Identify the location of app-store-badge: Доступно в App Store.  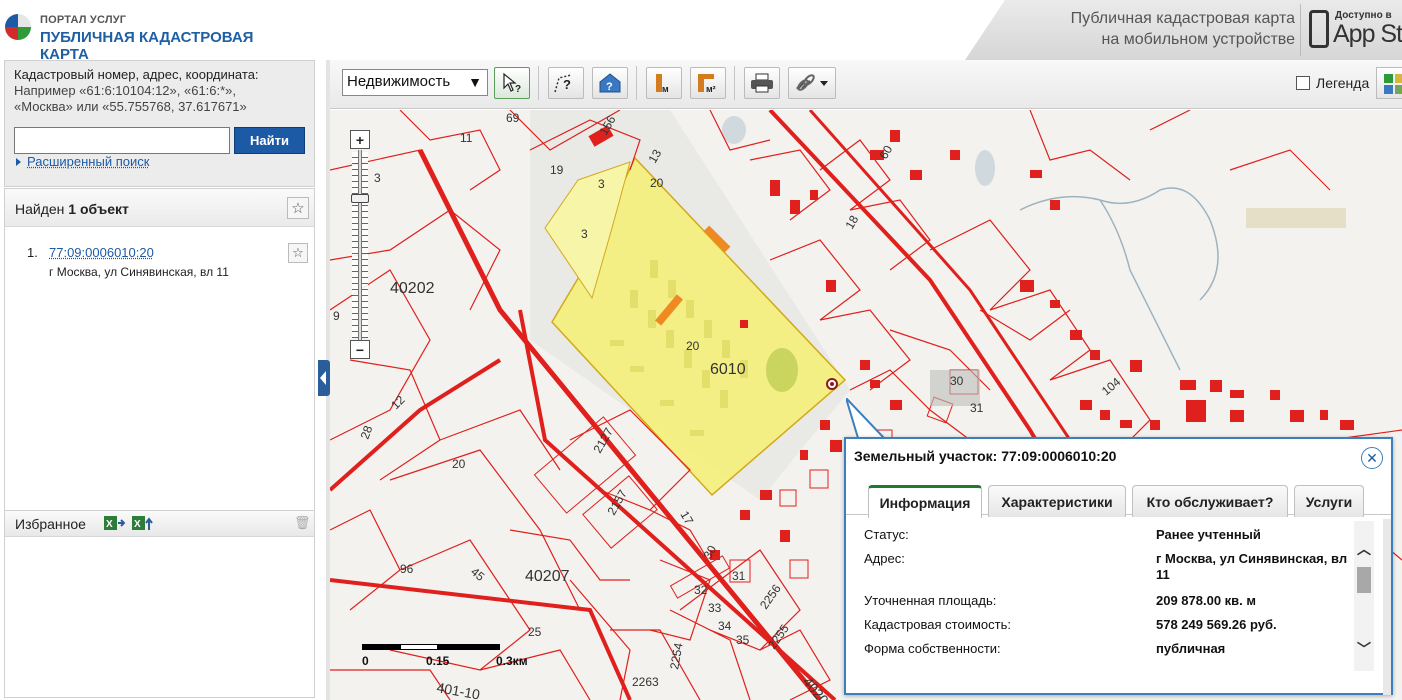
(1351, 30).